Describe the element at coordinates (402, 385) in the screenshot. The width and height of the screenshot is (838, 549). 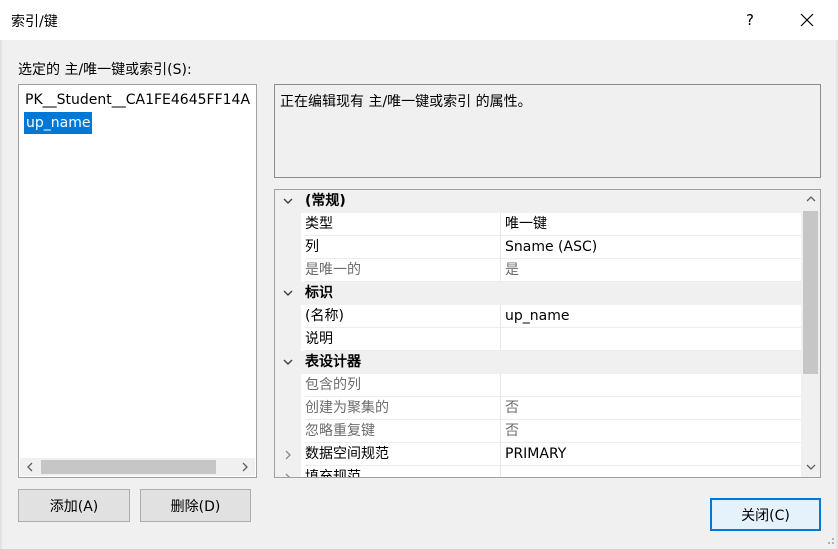
I see `property-name: 包含的列` at that location.